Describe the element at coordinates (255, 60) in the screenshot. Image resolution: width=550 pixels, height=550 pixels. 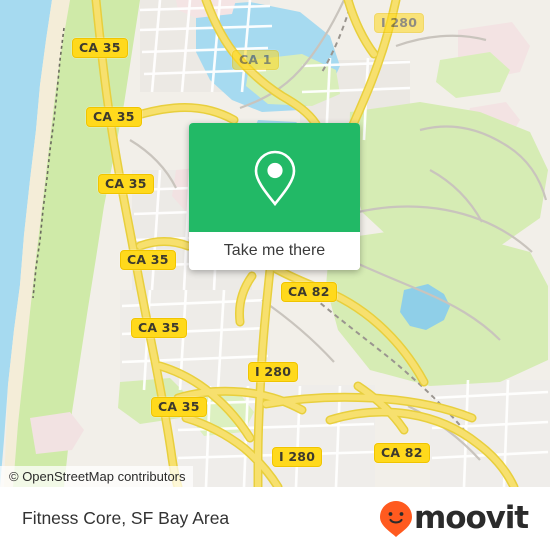
I see `route-shield: CA 1` at that location.